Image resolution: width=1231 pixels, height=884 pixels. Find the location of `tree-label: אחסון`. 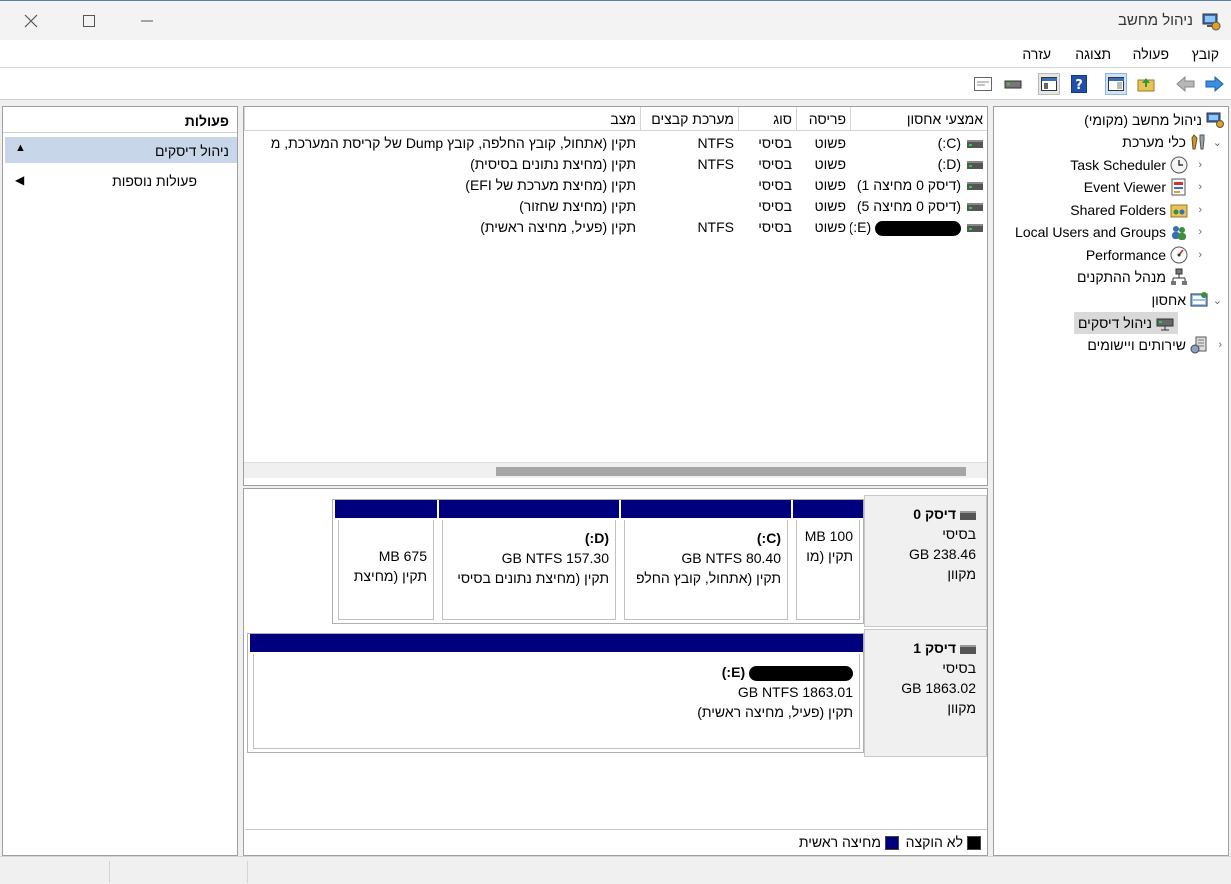

tree-label: אחסון is located at coordinates (1168, 300).